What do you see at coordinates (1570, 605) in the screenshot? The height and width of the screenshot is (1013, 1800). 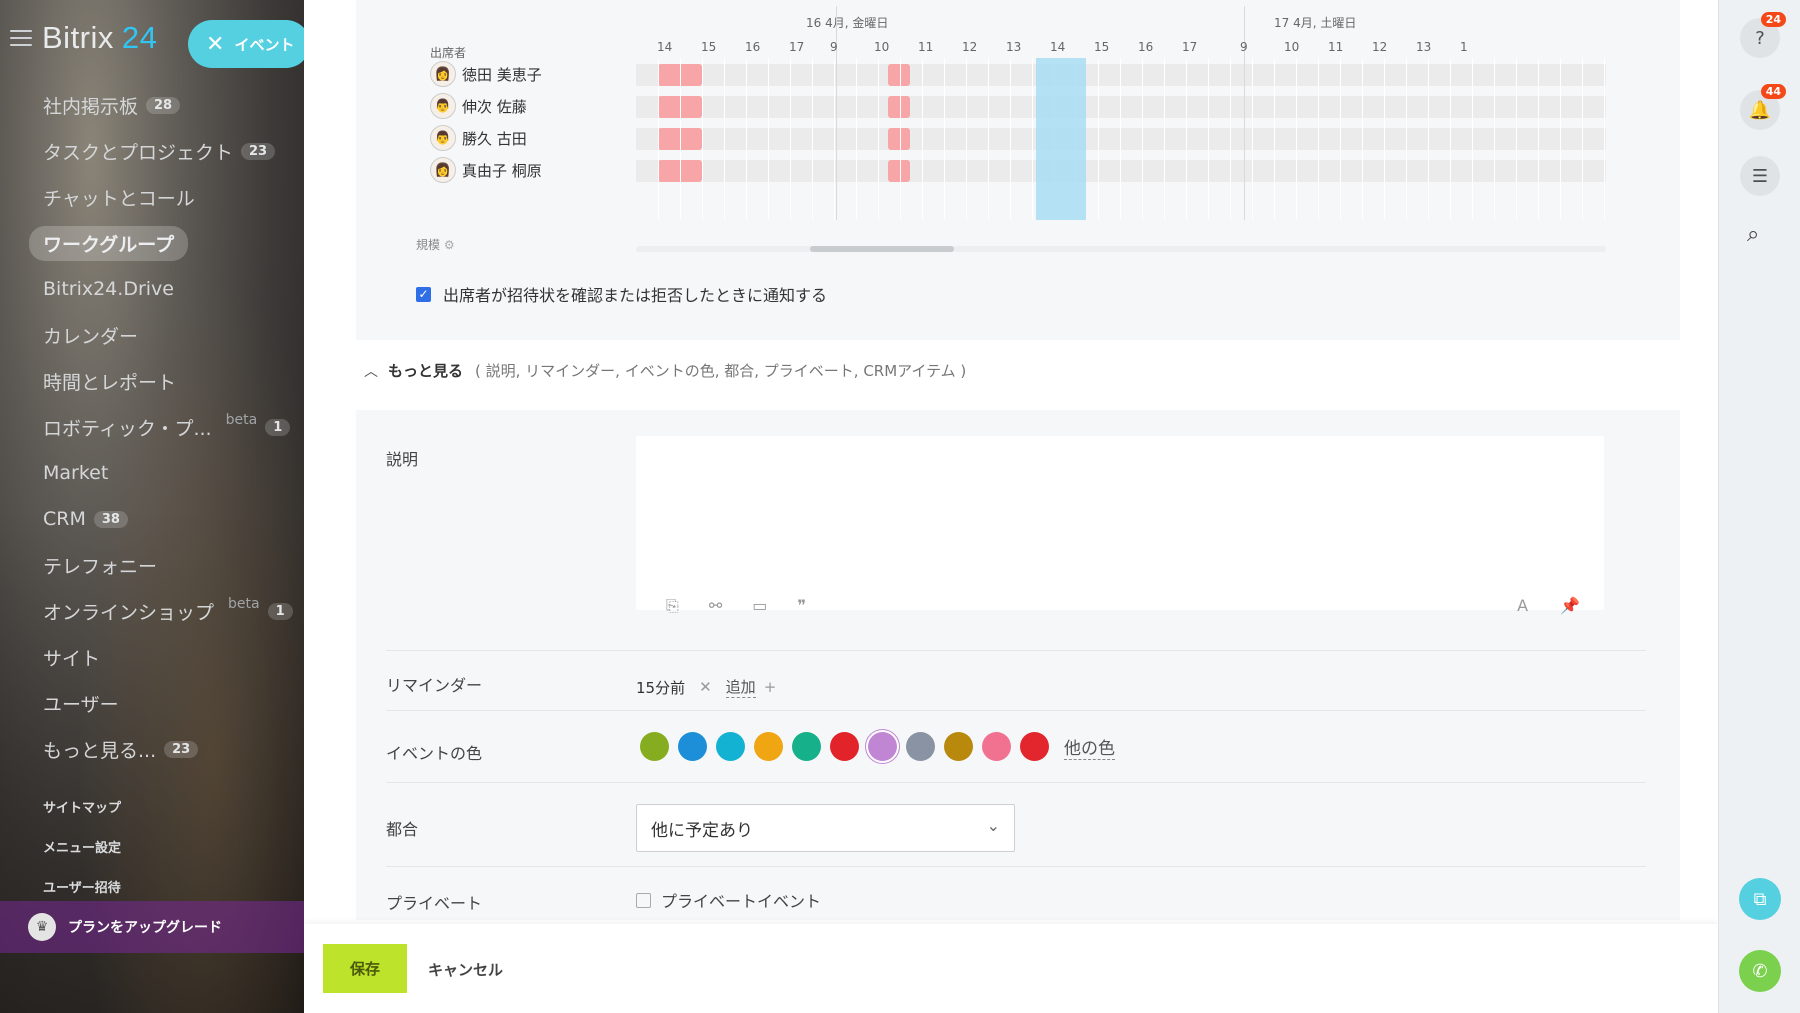 I see `pin-icon: 📌` at bounding box center [1570, 605].